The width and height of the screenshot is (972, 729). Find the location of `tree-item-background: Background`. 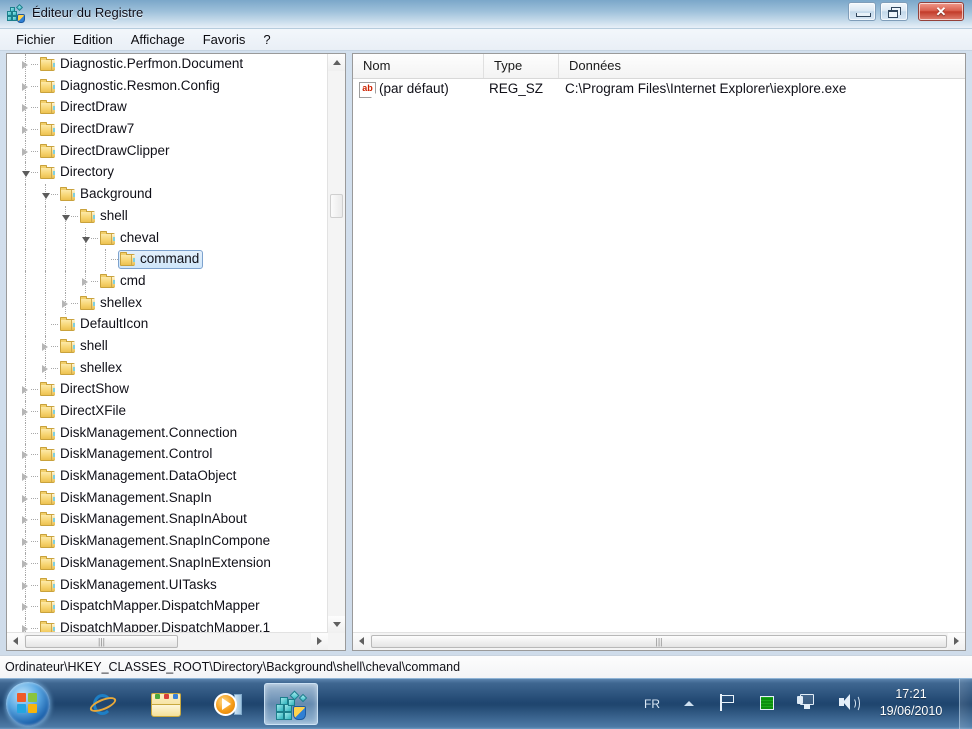

tree-item-background: Background is located at coordinates (167, 195).